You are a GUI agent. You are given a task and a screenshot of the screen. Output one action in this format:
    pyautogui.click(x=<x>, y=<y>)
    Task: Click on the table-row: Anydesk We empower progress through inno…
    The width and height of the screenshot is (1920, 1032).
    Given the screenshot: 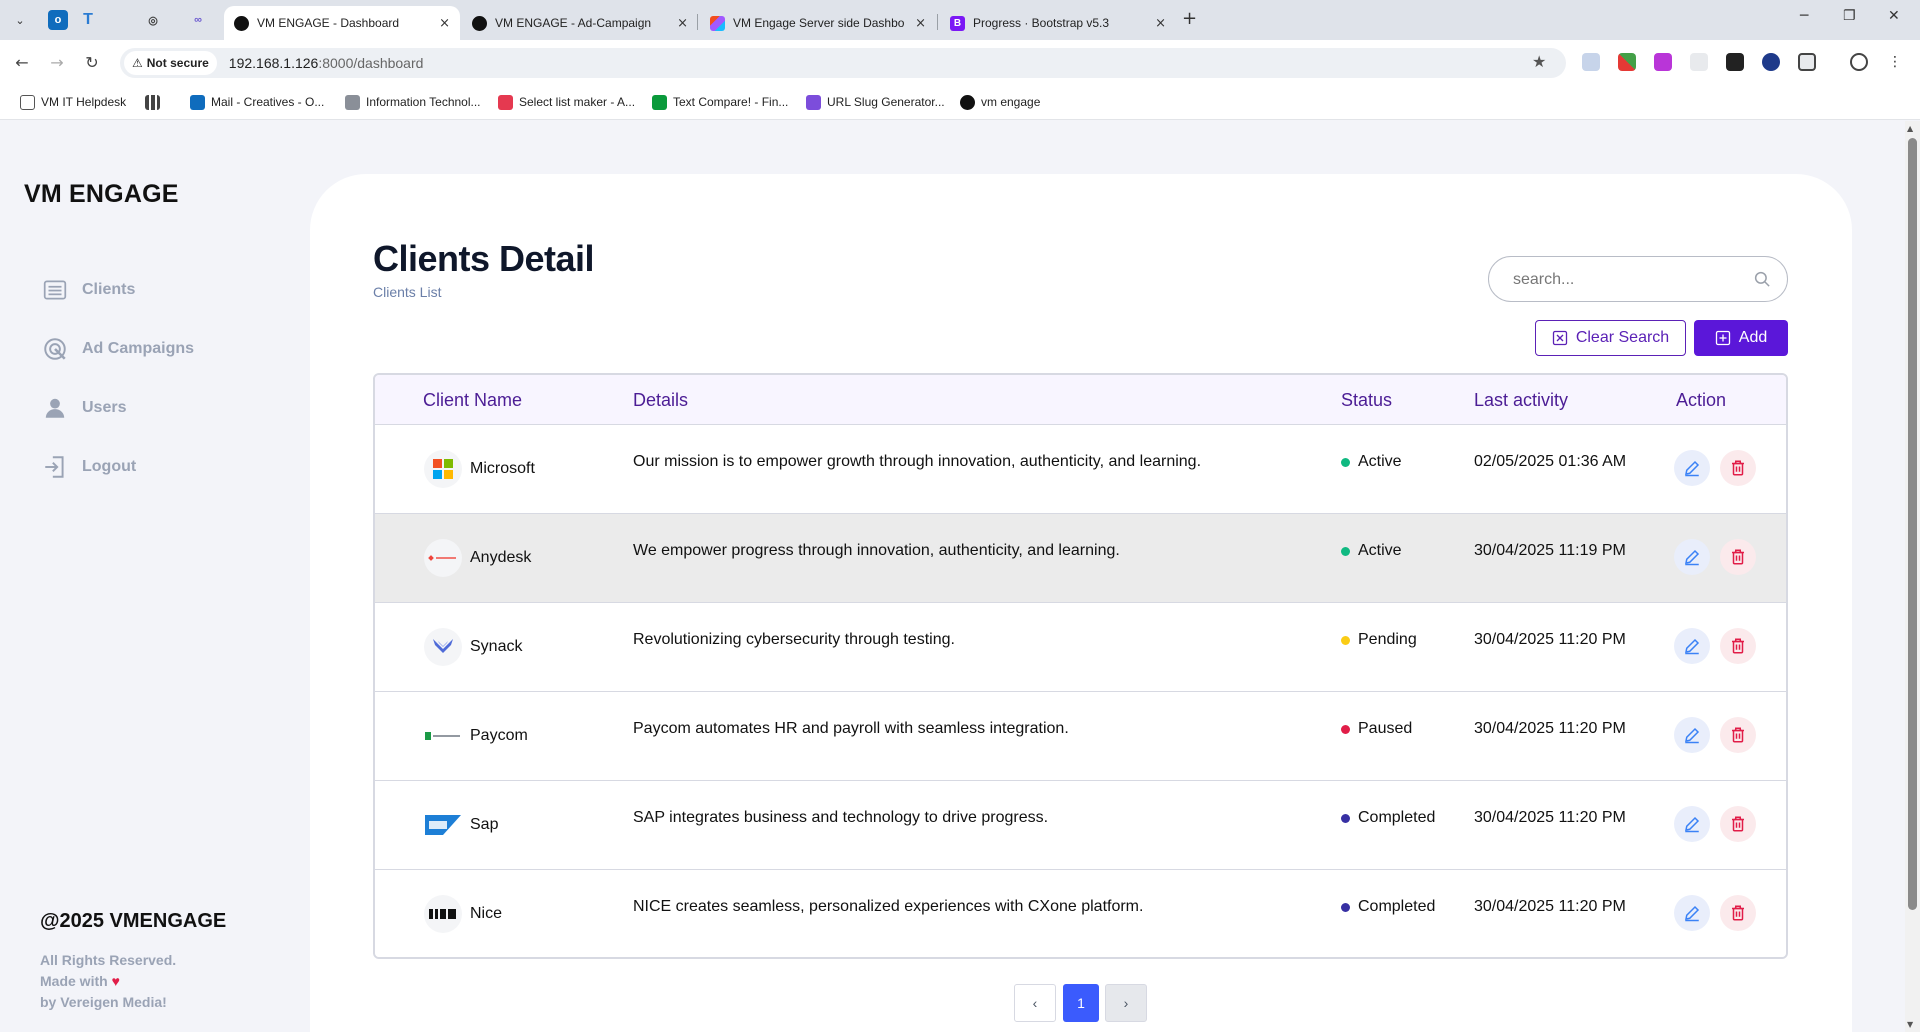 What is the action you would take?
    pyautogui.click(x=1080, y=558)
    